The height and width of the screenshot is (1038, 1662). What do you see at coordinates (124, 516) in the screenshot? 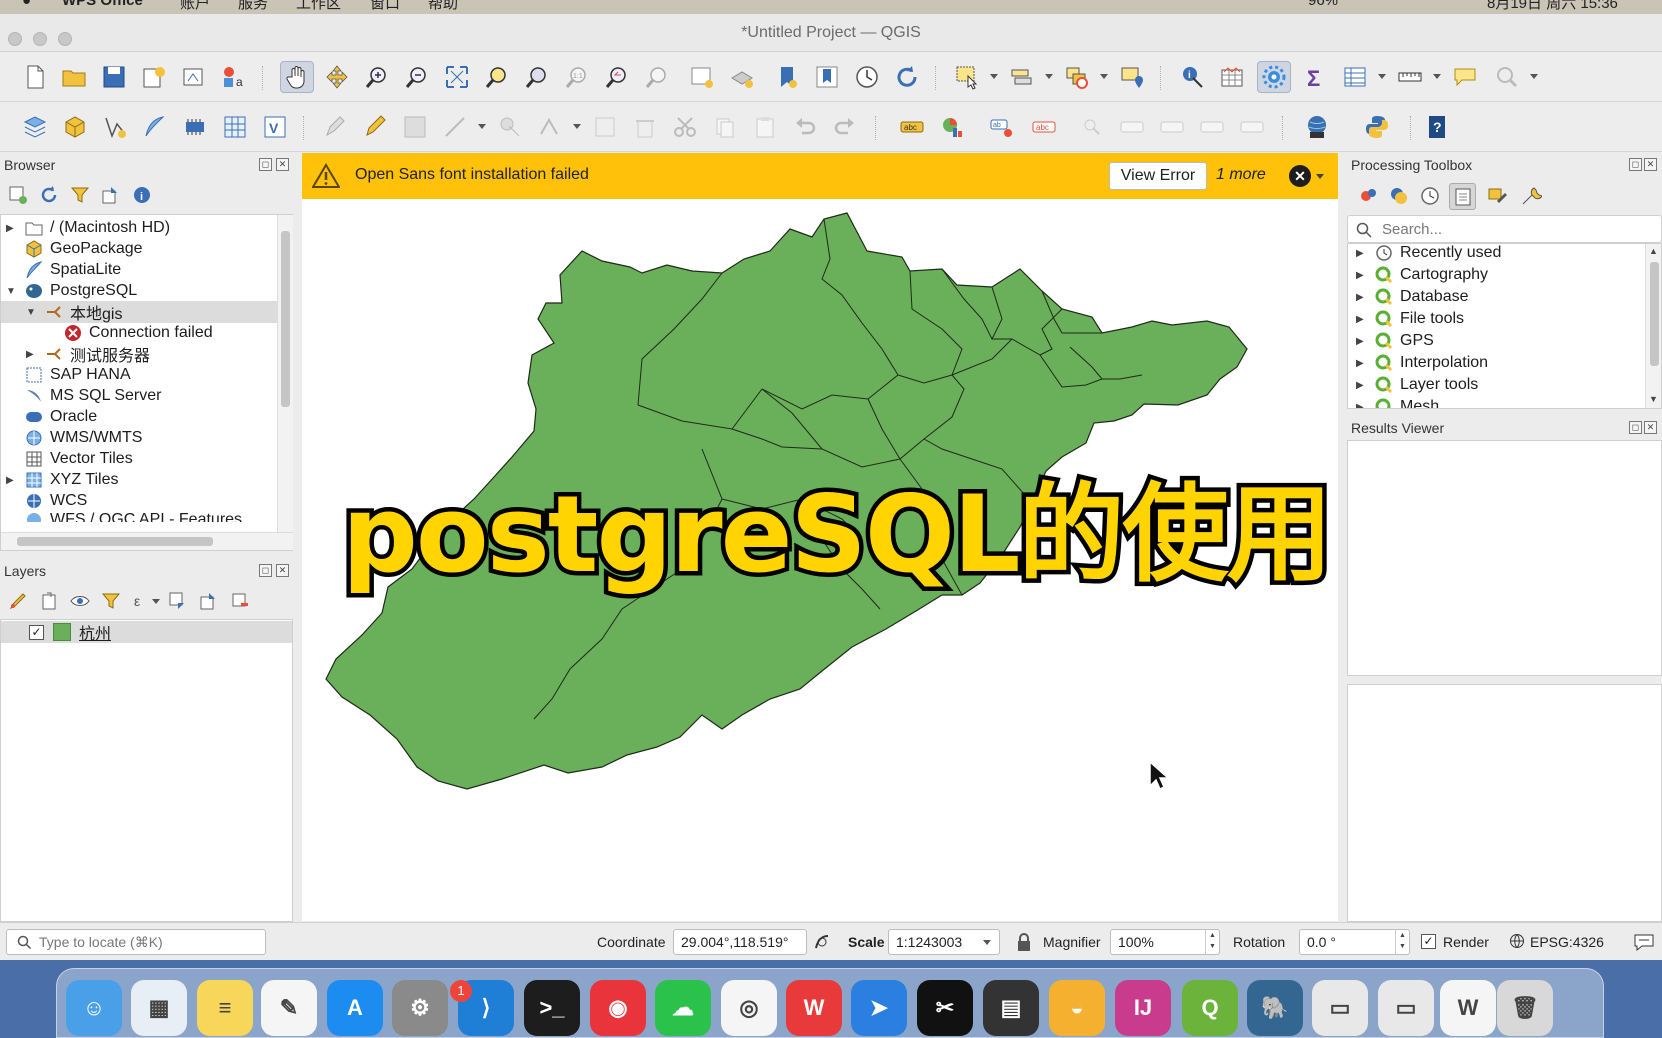
I see `browser-item-wfs: WFS / OGC API - Features` at bounding box center [124, 516].